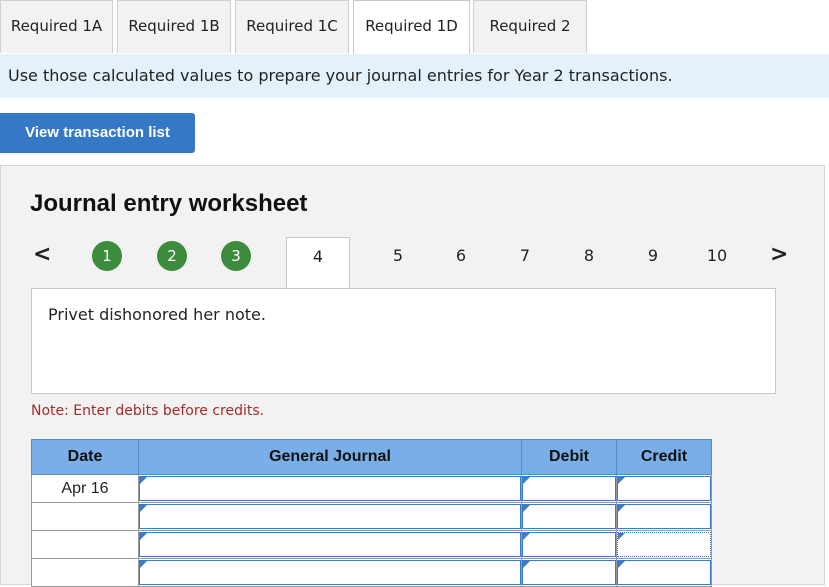 The height and width of the screenshot is (587, 829). Describe the element at coordinates (169, 203) in the screenshot. I see `worksheet-title: Journal entry worksheet` at that location.